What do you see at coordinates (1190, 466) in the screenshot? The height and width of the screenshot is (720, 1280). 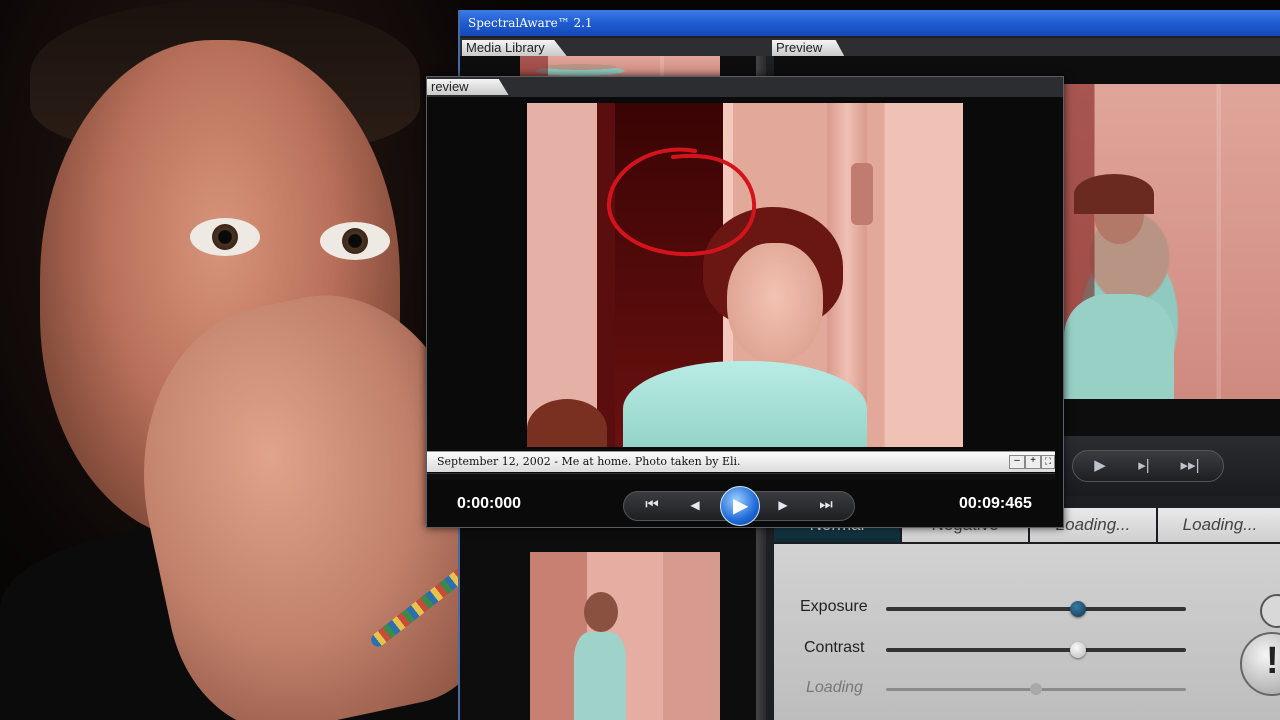 I see `back-skip-forward-icon: ▸▸|` at bounding box center [1190, 466].